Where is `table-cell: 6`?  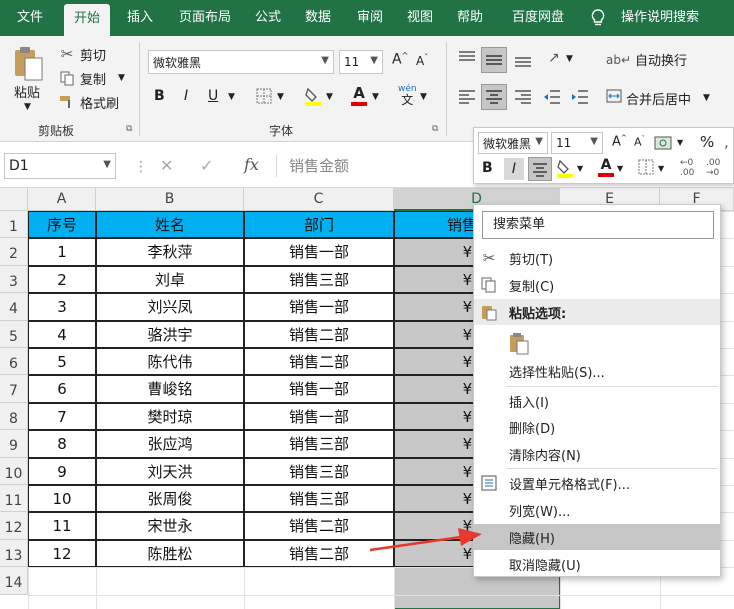 table-cell: 6 is located at coordinates (62, 389).